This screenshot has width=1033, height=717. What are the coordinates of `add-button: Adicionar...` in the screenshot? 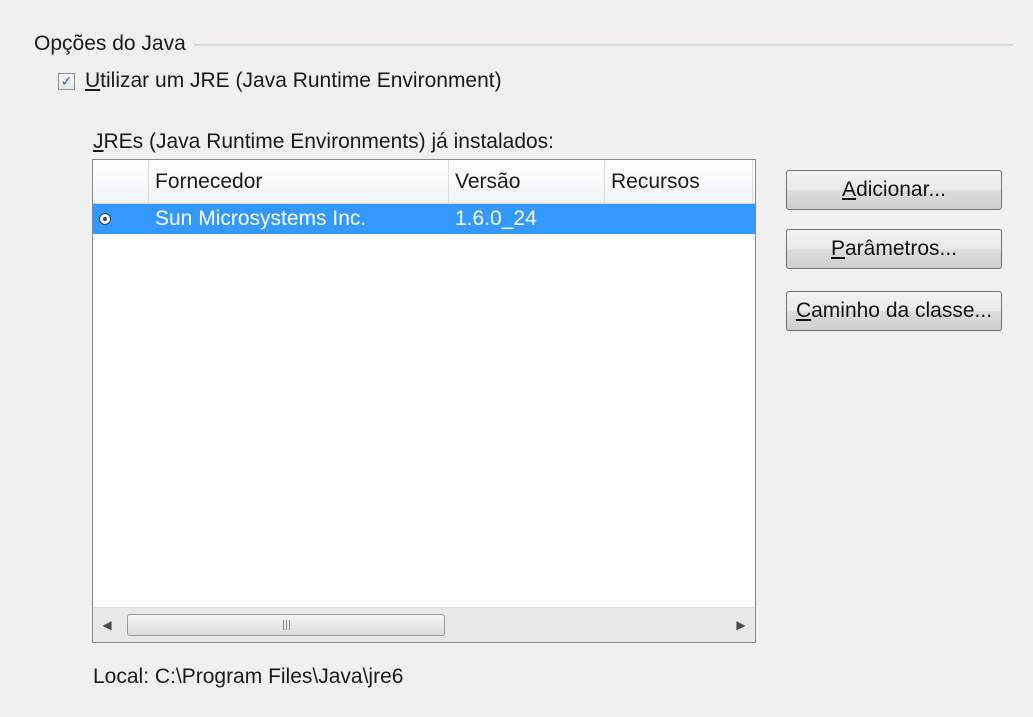 It's located at (894, 190).